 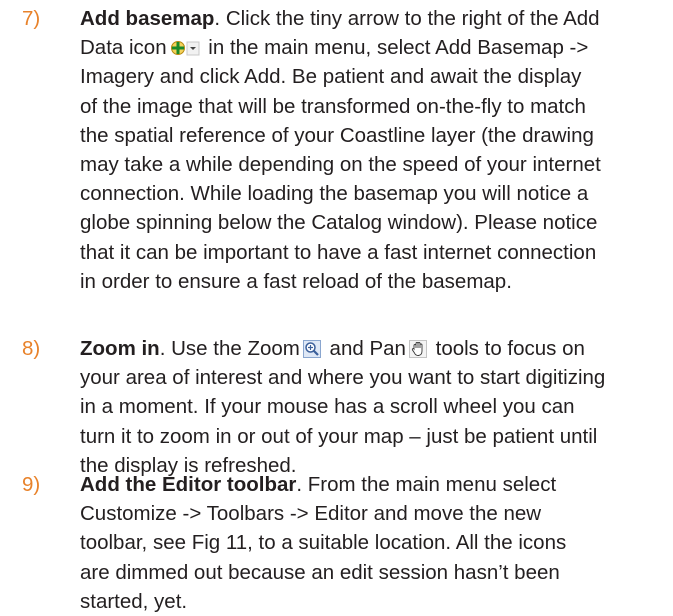 I want to click on step-number: 8), so click(x=31, y=348).